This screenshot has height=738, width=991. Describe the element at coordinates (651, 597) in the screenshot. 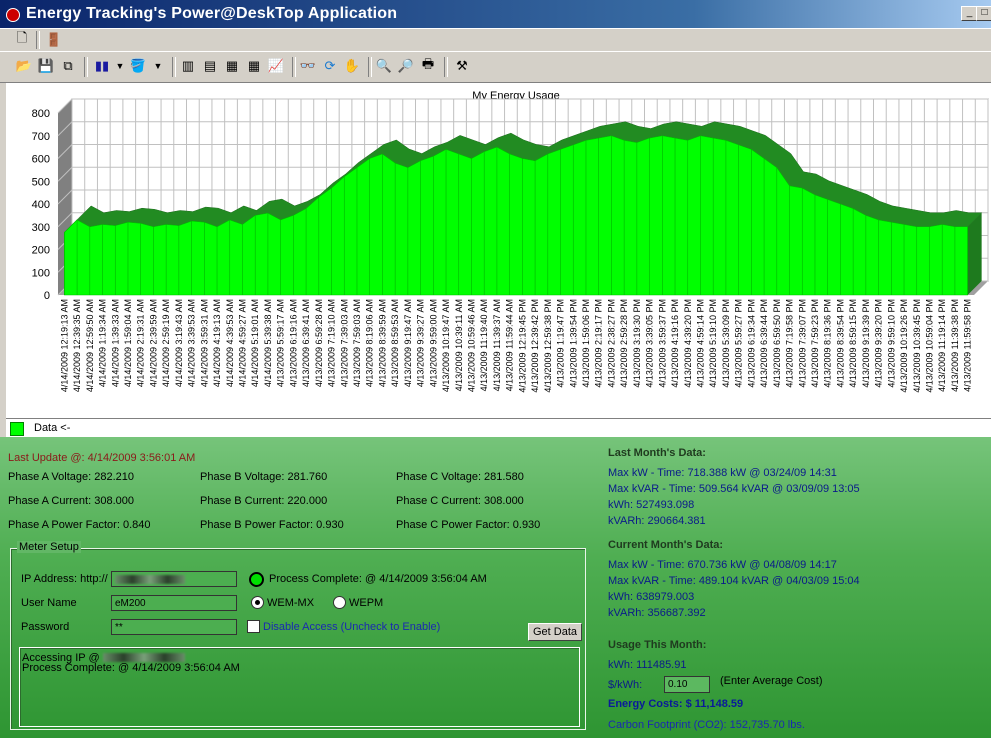

I see `current-month-kwh: kWh: 638979.003` at that location.